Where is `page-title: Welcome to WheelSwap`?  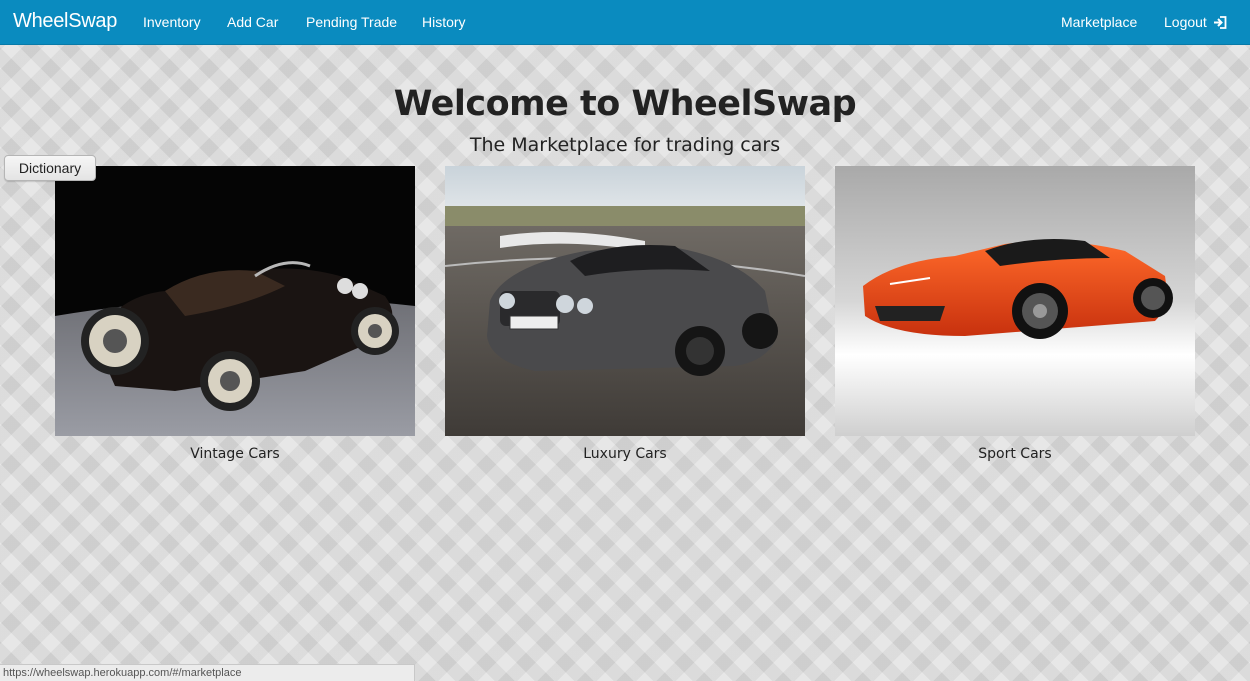 page-title: Welcome to WheelSwap is located at coordinates (625, 104).